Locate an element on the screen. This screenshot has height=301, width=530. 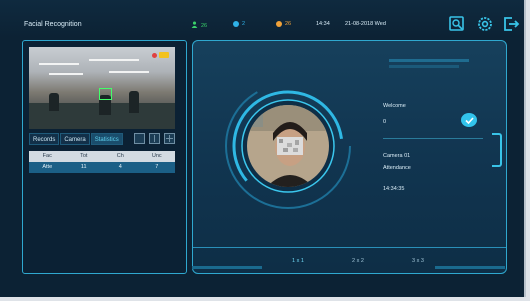
column-header: Unc is located at coordinates (156, 156).